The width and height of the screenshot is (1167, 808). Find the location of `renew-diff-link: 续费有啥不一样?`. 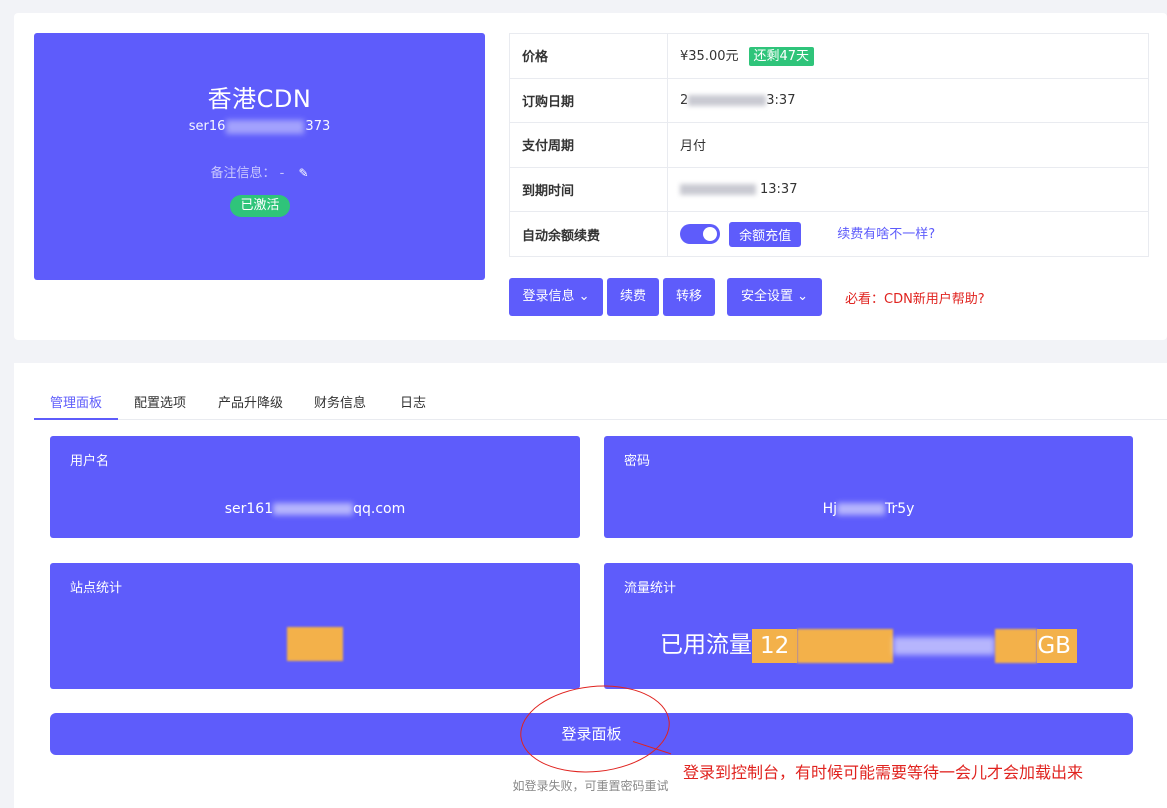

renew-diff-link: 续费有啥不一样? is located at coordinates (886, 234).